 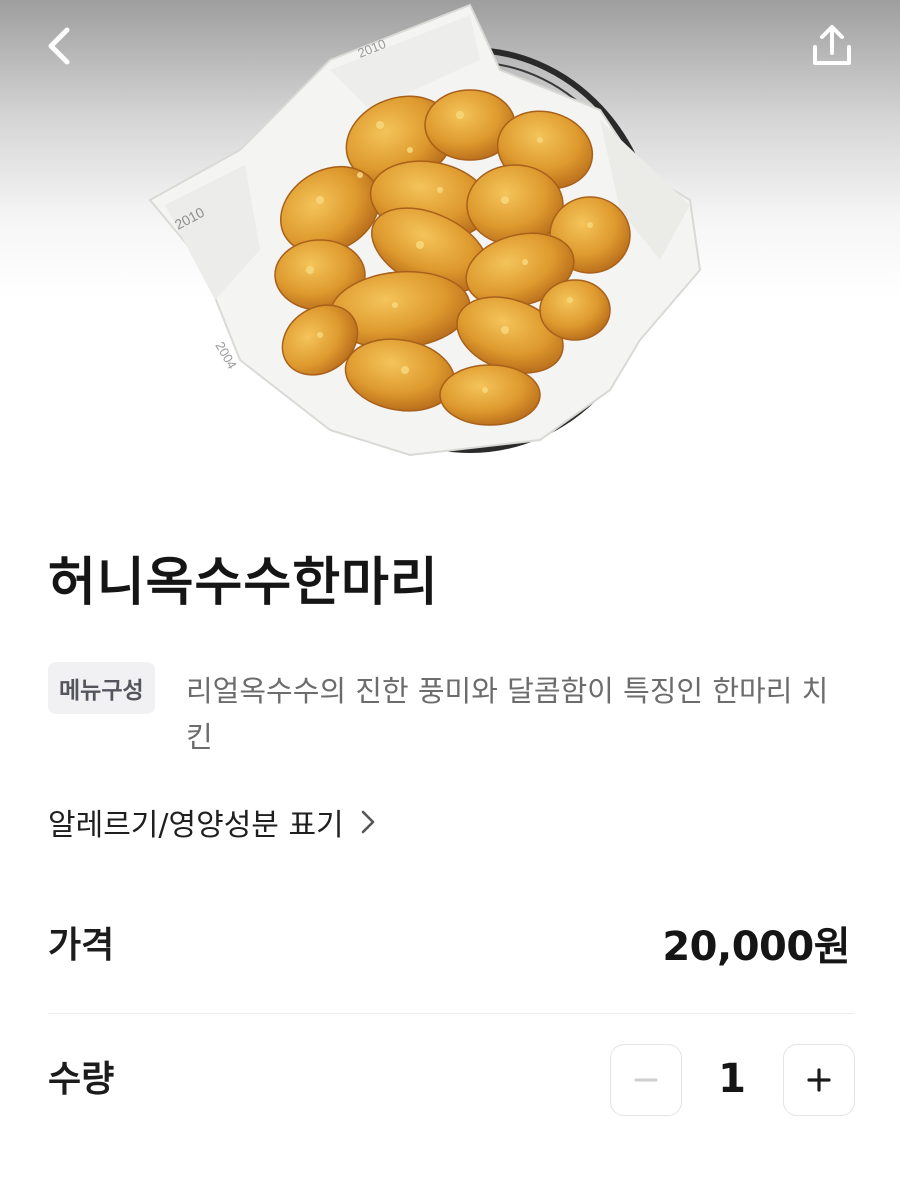 I want to click on share-icon, so click(x=832, y=45).